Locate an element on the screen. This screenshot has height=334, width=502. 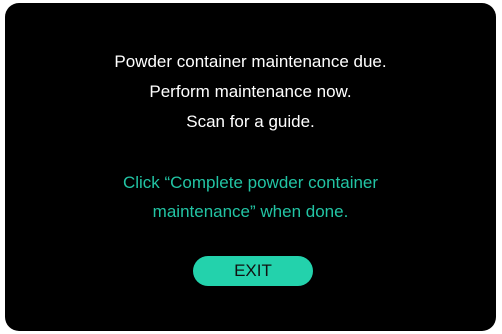
message-line-3: Scan for a guide. is located at coordinates (250, 121).